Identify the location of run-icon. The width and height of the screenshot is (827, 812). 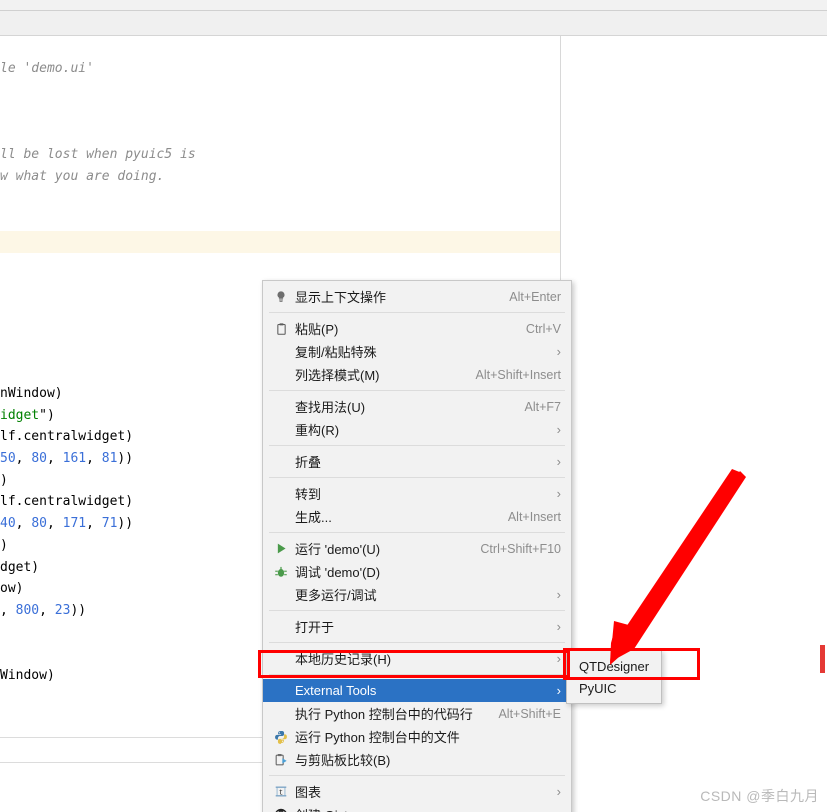
(281, 549).